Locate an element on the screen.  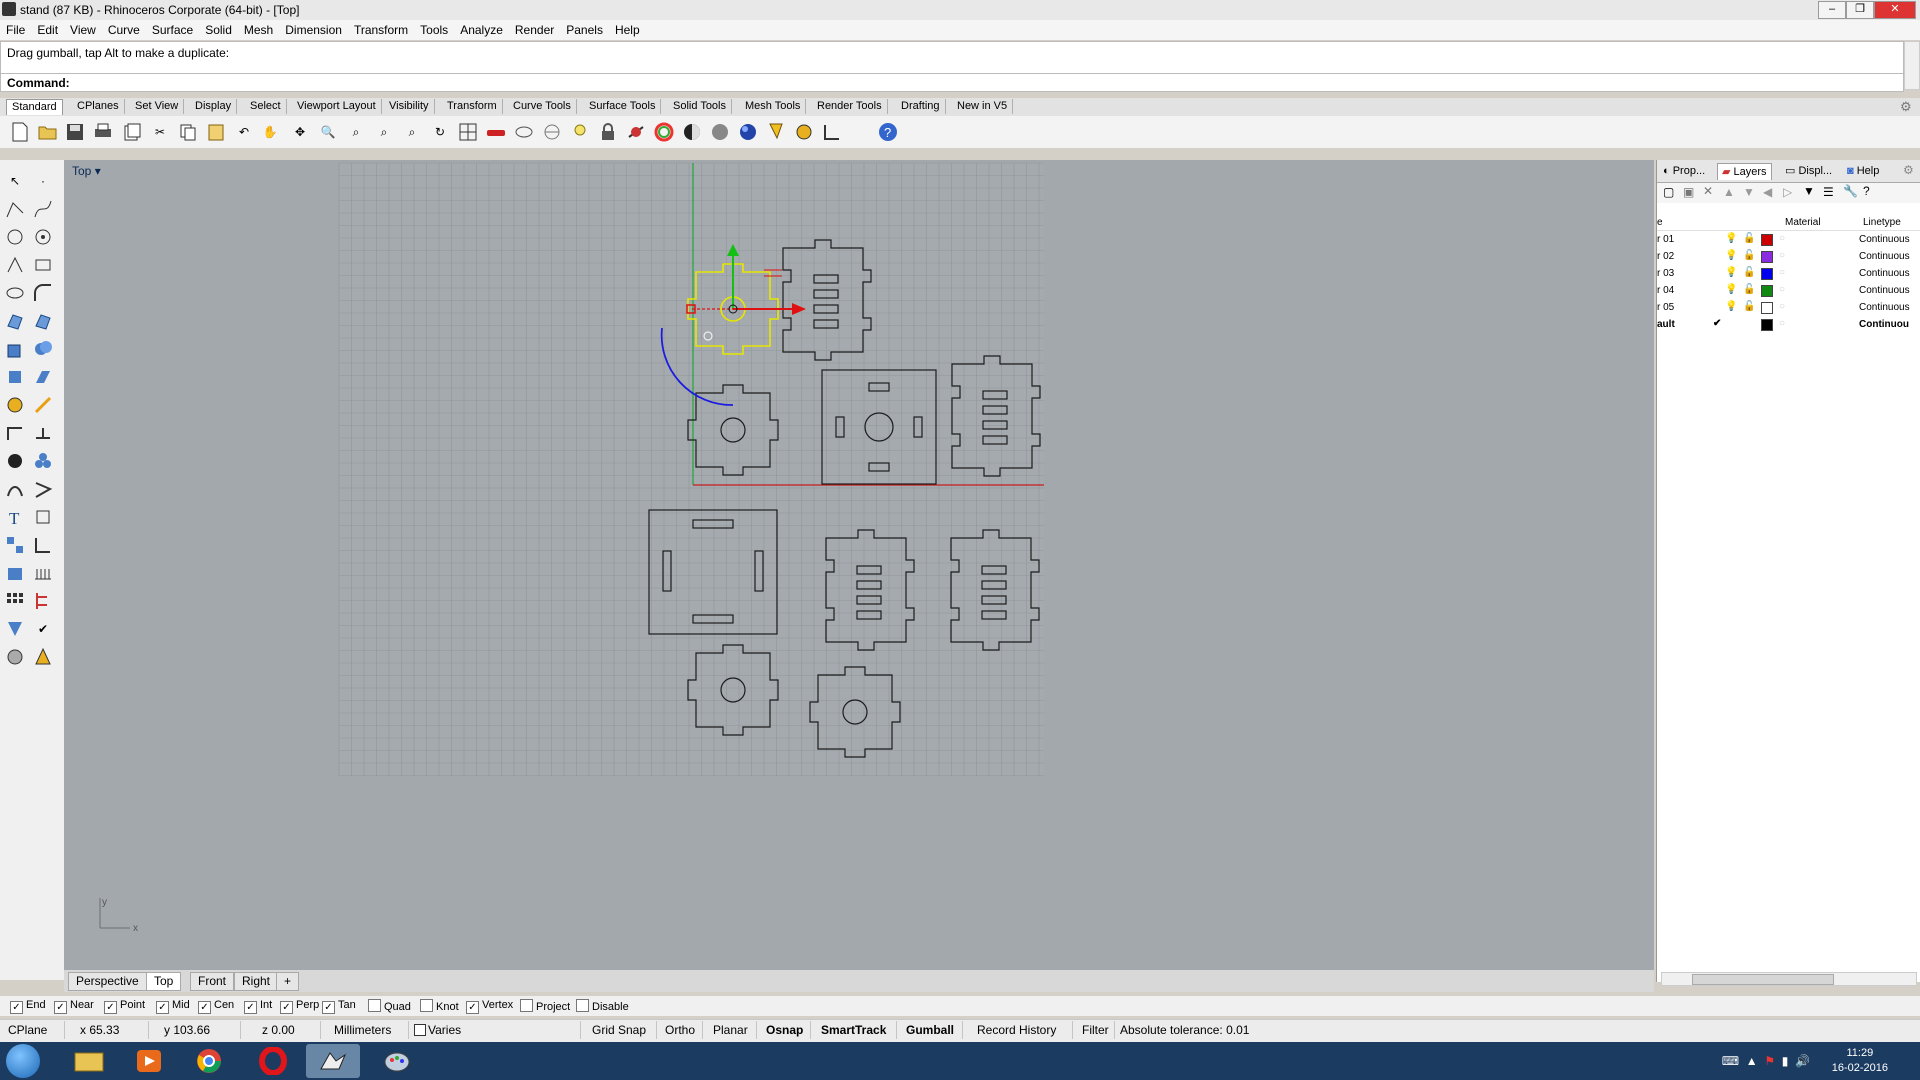
command-scrollbar is located at coordinates (1912, 65).